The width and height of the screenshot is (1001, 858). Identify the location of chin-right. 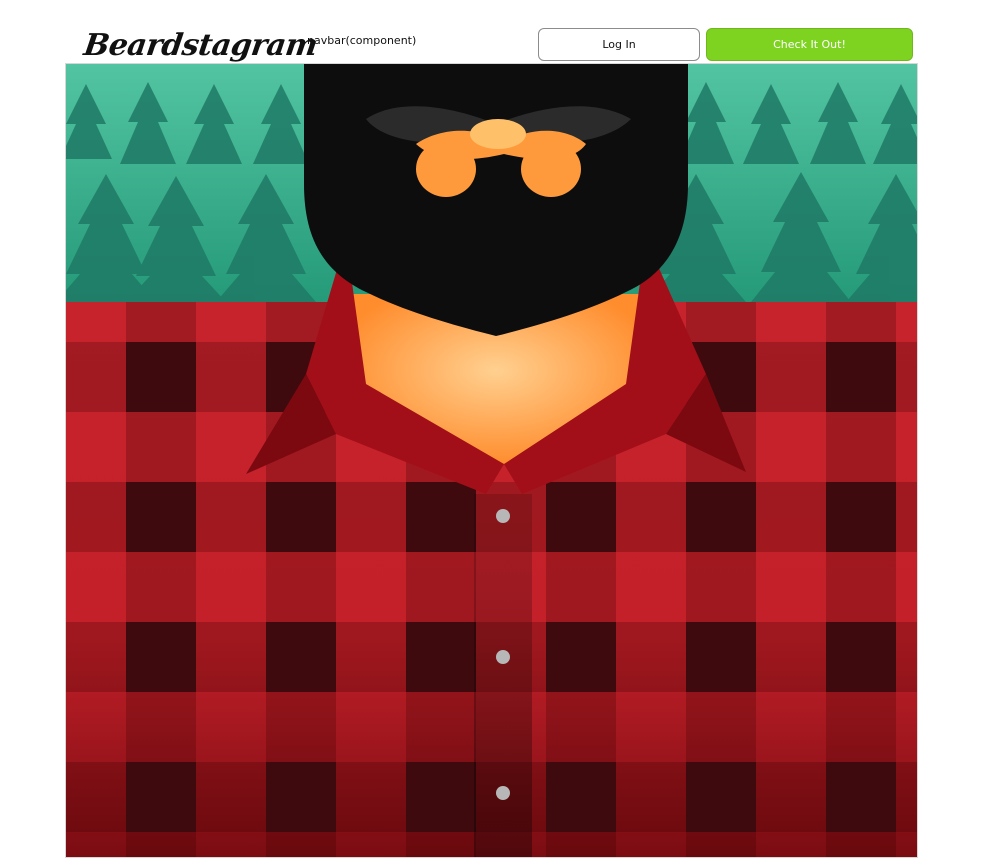
(551, 169).